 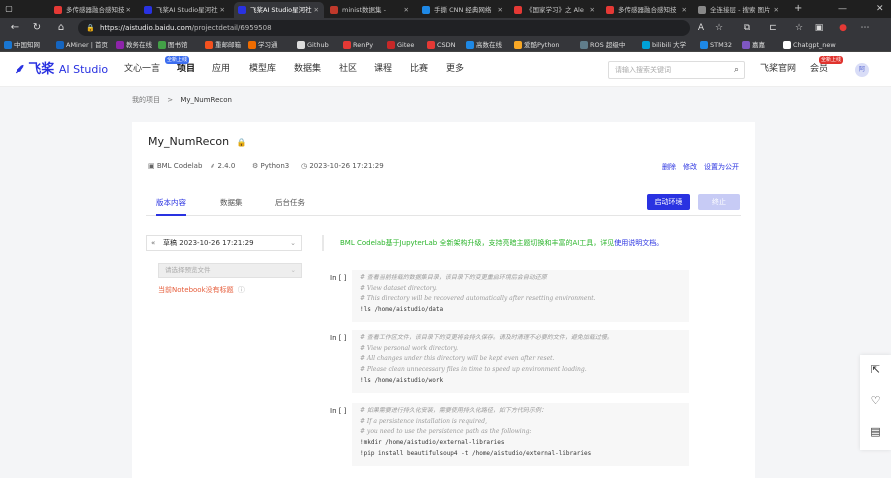 I want to click on info-doc-link: 使用说明文档。, so click(x=638, y=243).